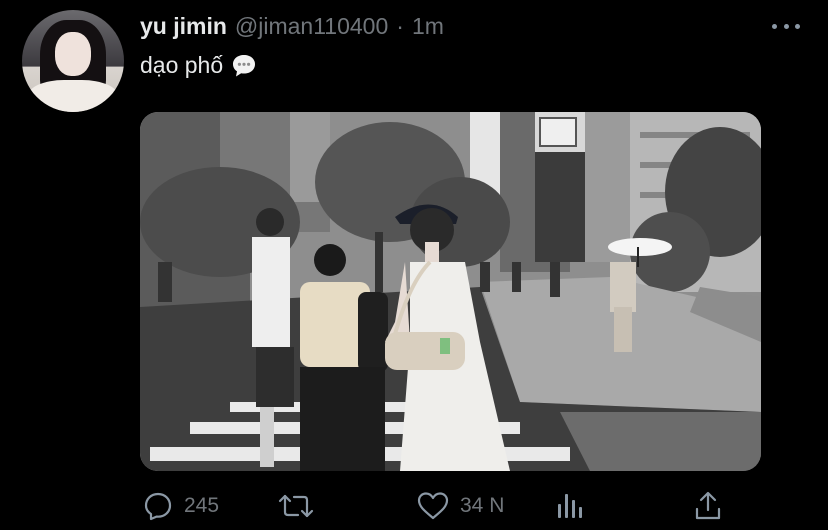  I want to click on tweet-body: dạo phố, so click(182, 65).